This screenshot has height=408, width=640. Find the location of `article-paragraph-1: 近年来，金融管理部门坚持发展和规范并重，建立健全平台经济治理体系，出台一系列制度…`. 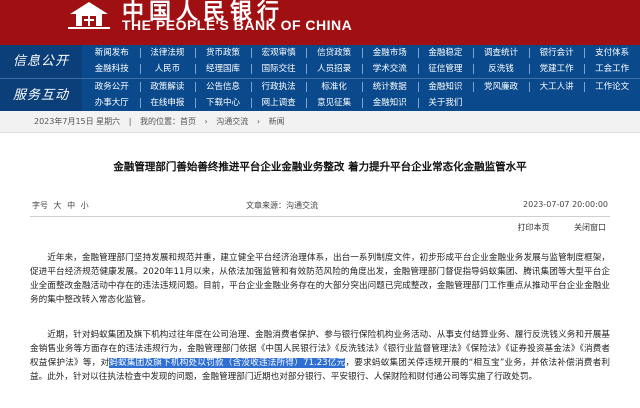

article-paragraph-1: 近年来，金融管理部门坚持发展和规范并重，建立健全平台经济治理体系，出台一系列制度… is located at coordinates (320, 279).